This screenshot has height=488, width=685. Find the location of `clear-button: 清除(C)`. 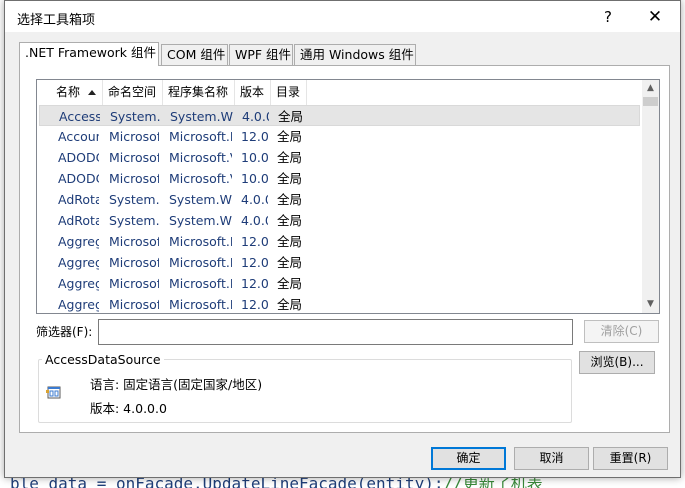

clear-button: 清除(C) is located at coordinates (621, 331).